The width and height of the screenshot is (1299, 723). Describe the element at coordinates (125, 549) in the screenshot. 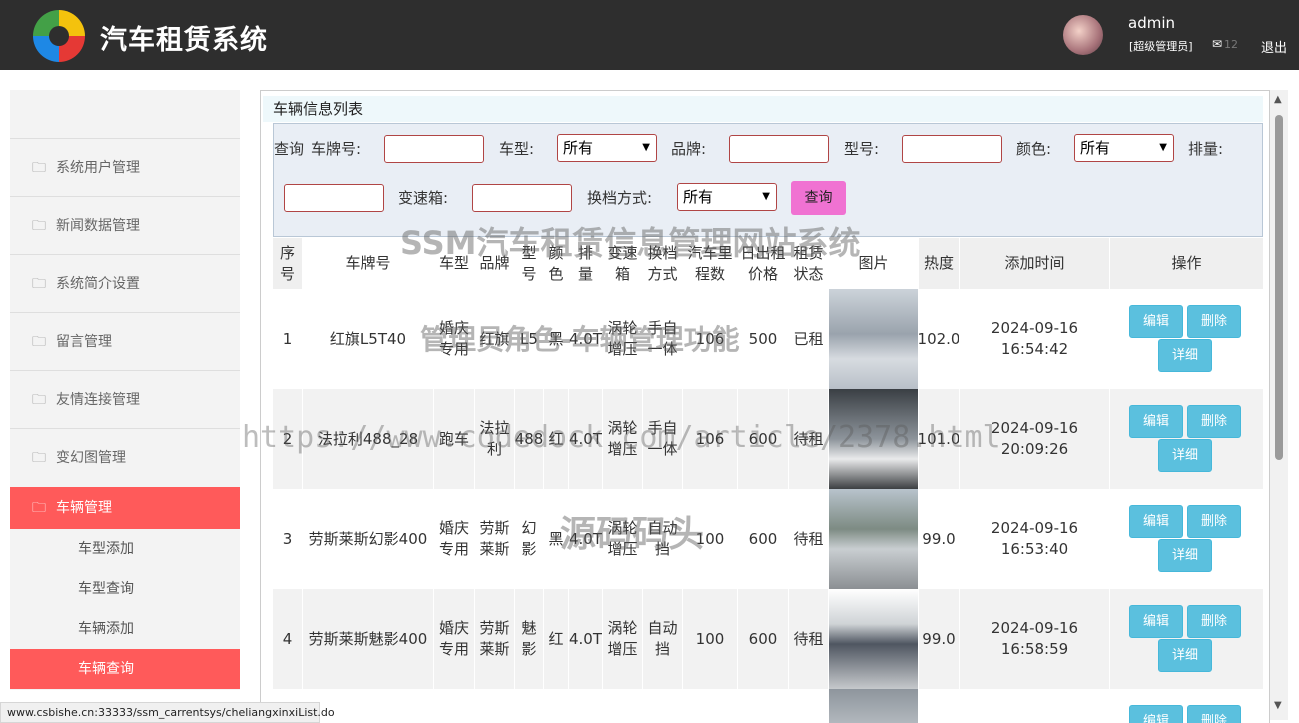

I see `sidebar-sub-add-type: 车型添加` at that location.